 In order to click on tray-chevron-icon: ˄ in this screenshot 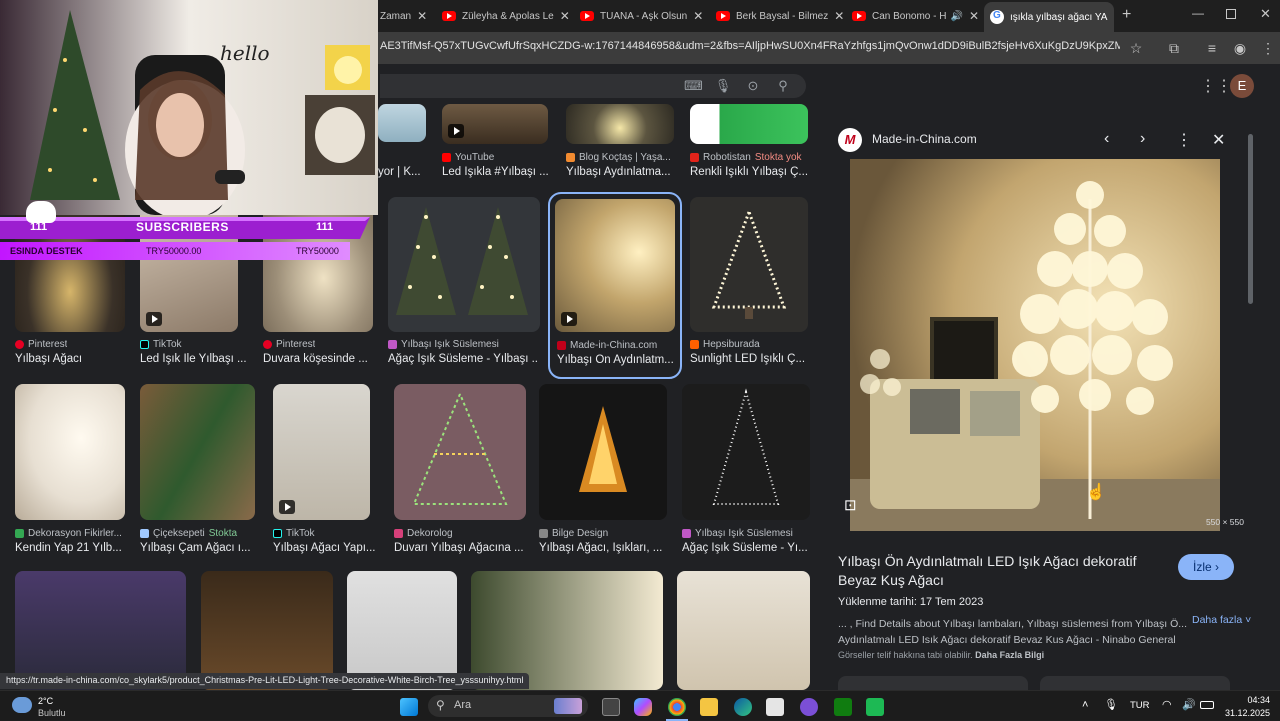, I will do `click(1085, 705)`.